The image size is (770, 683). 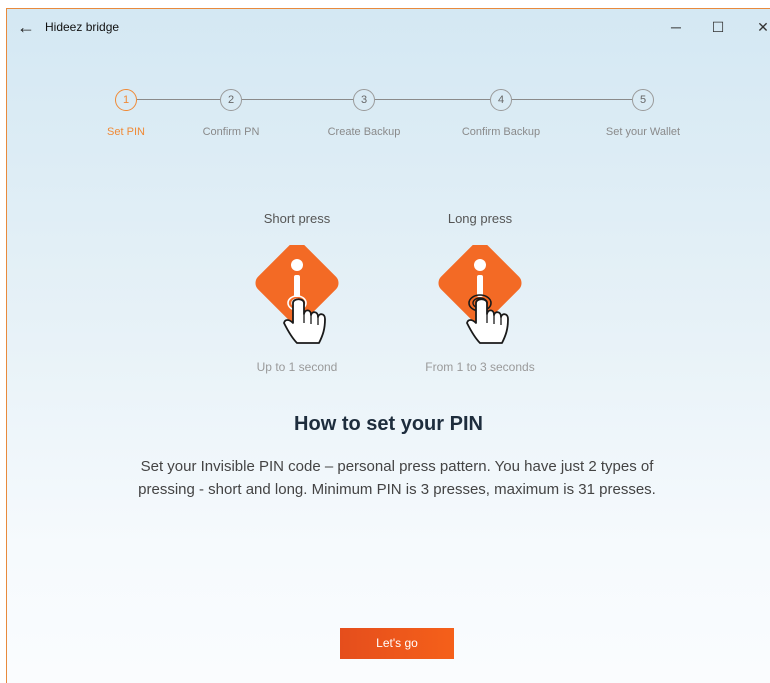 I want to click on step-2-label: Confirm PN, so click(x=231, y=132).